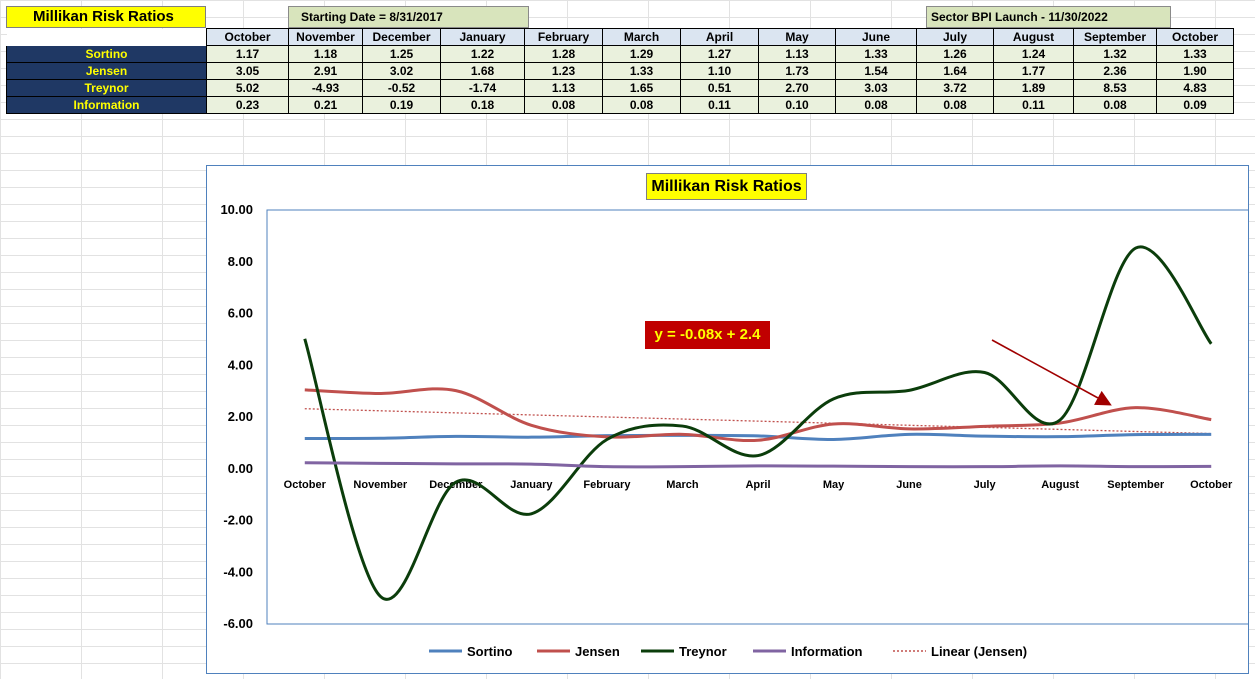  What do you see at coordinates (240, 313) in the screenshot?
I see `y-tick-label: 6.00` at bounding box center [240, 313].